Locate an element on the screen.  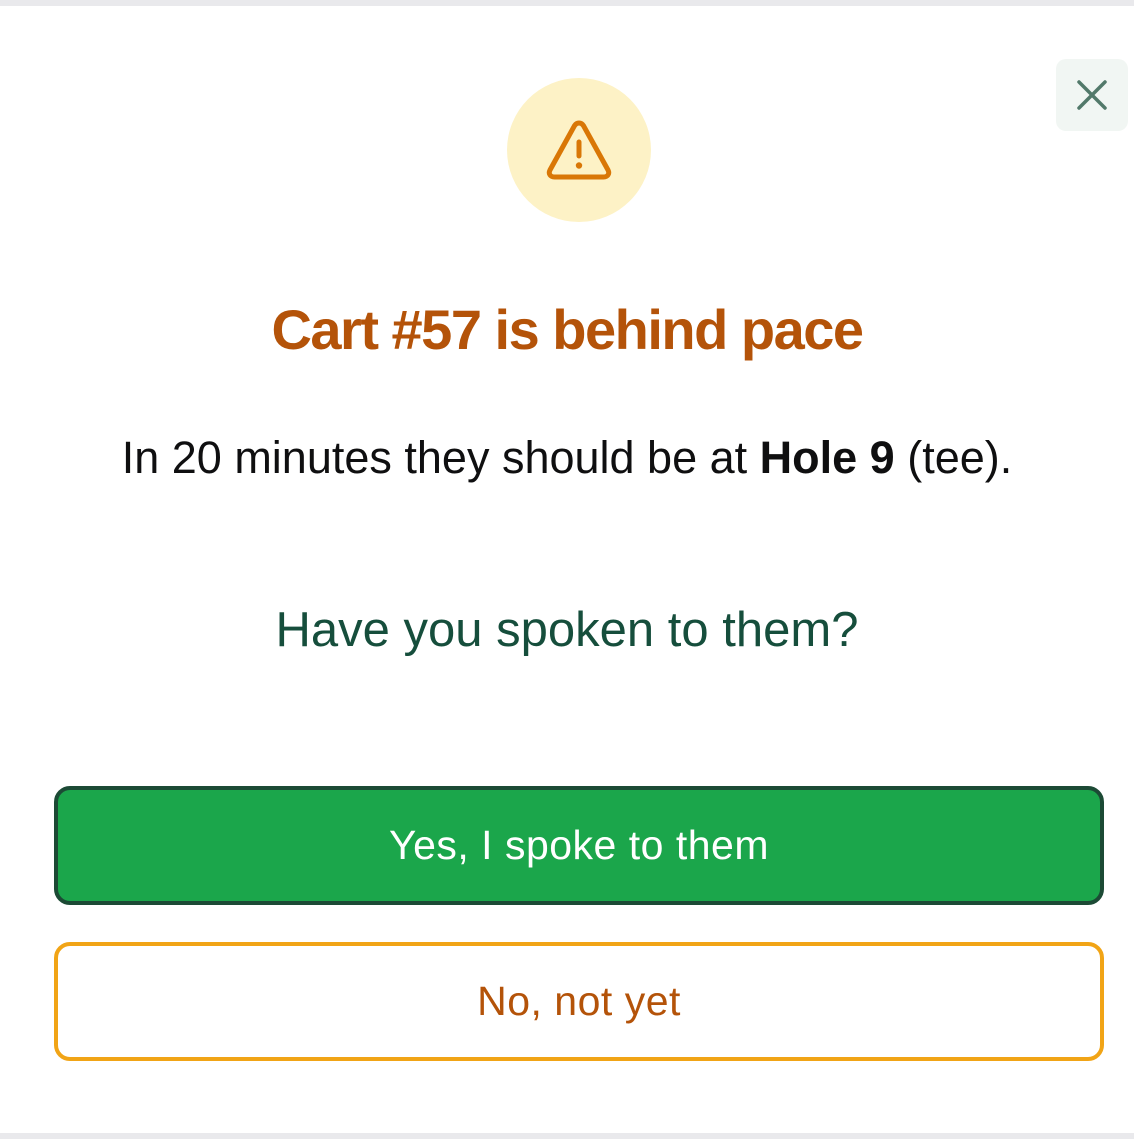
dialog-title: Cart #57 is behind pace is located at coordinates (567, 329).